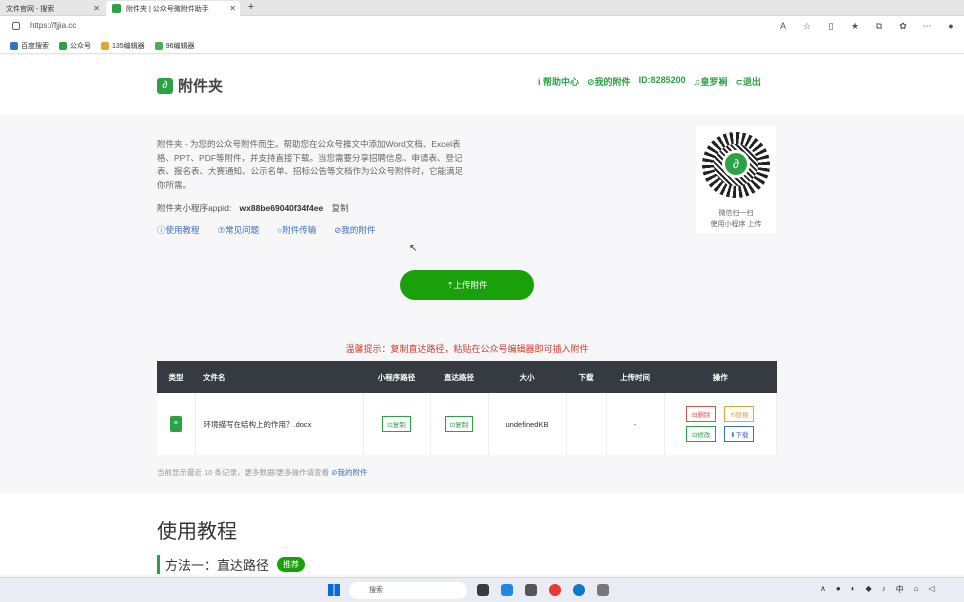  What do you see at coordinates (720, 377) in the screenshot?
I see `col-actions: 操作` at bounding box center [720, 377].